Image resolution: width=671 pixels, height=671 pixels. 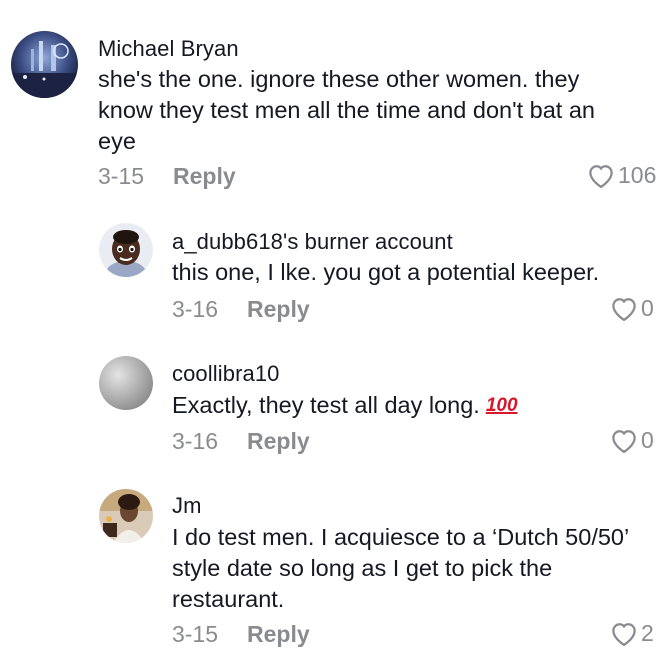 What do you see at coordinates (637, 174) in the screenshot?
I see `like-count: 106` at bounding box center [637, 174].